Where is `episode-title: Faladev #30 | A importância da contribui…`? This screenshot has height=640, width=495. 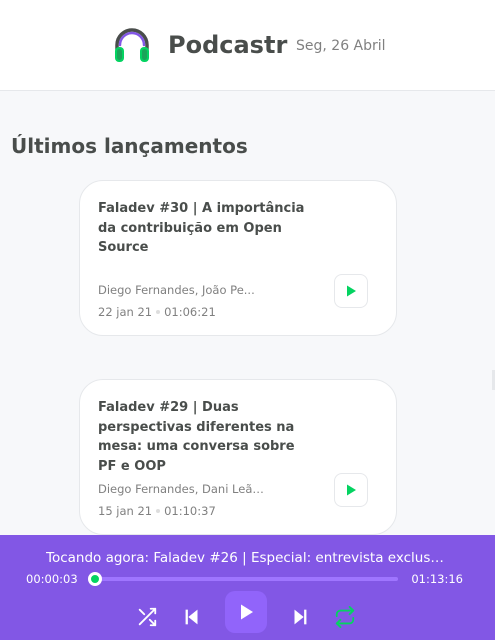 episode-title: Faladev #30 | A importância da contribui… is located at coordinates (205, 228).